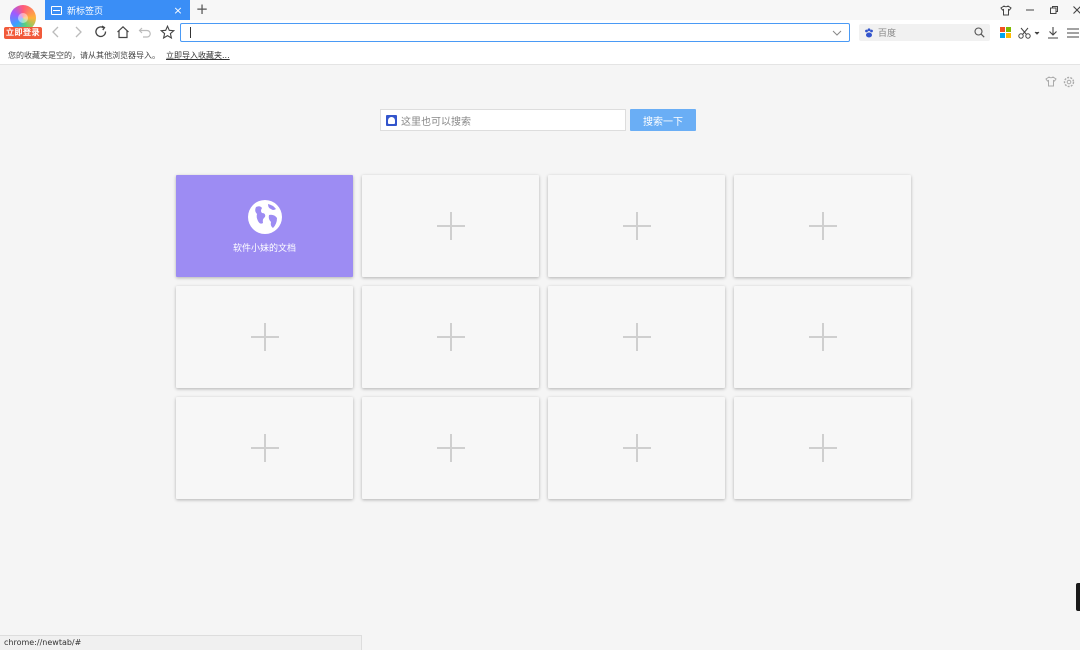 Image resolution: width=1080 pixels, height=650 pixels. I want to click on address-bar, so click(515, 32).